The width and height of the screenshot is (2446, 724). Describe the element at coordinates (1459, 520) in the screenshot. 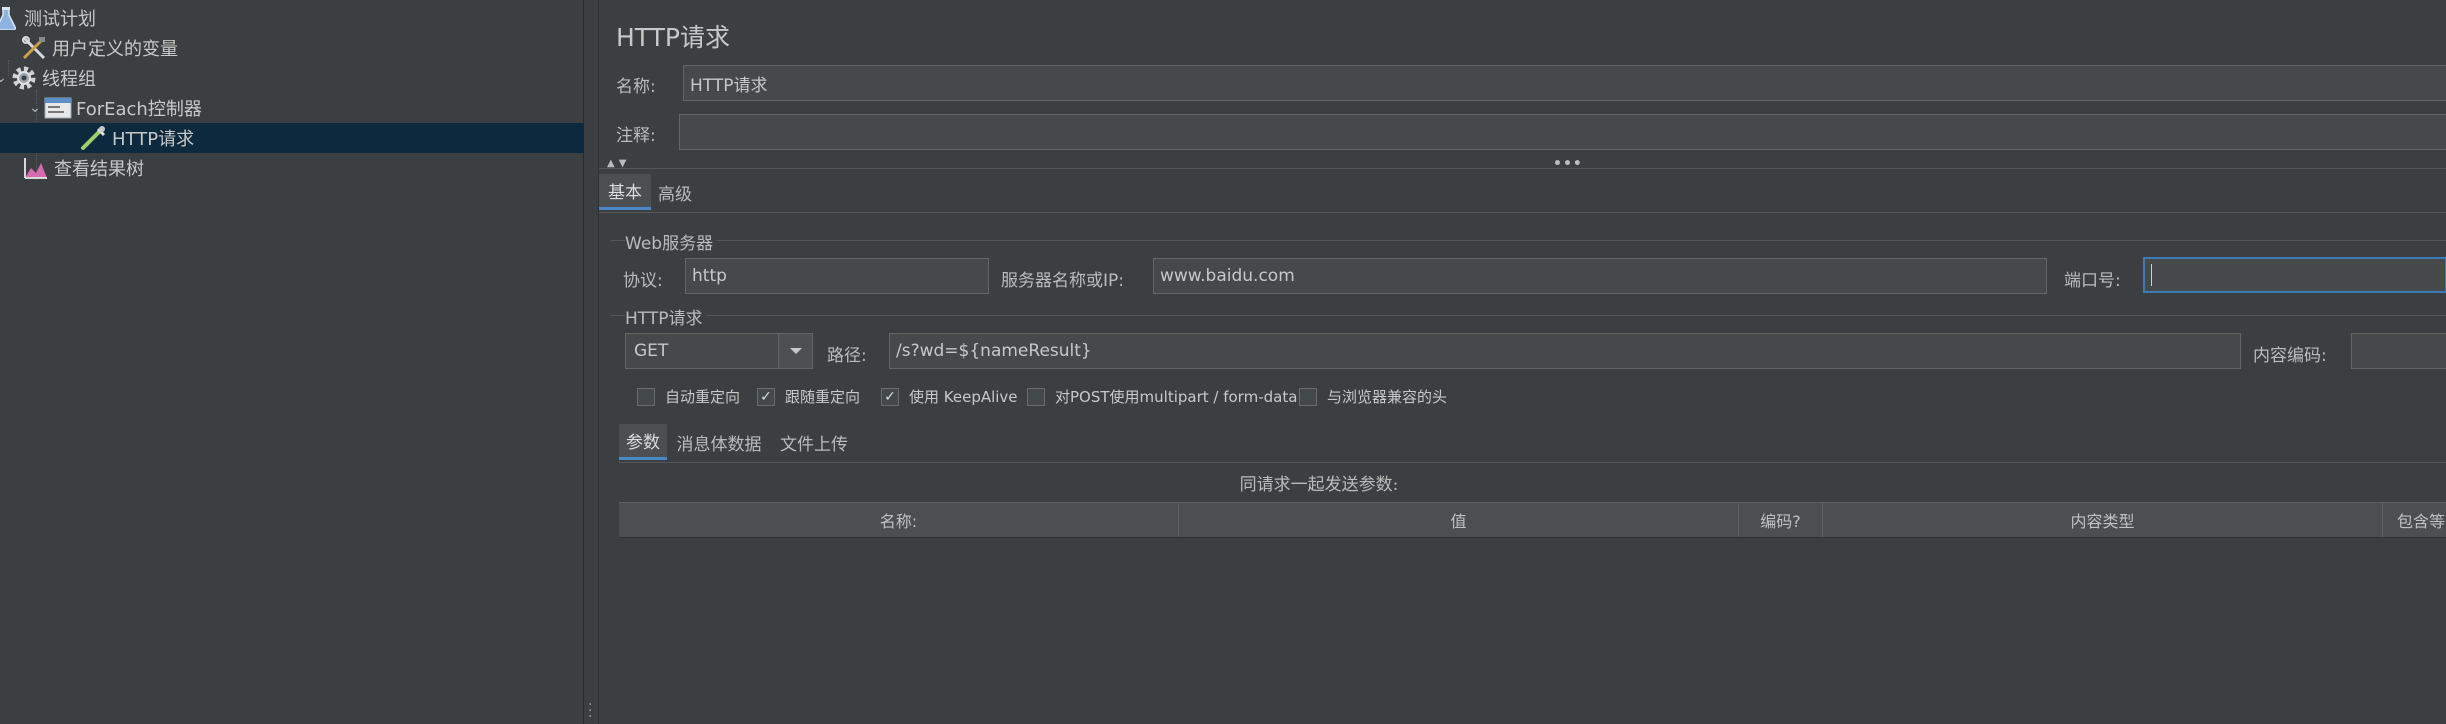

I see `column-header-value: 值` at that location.